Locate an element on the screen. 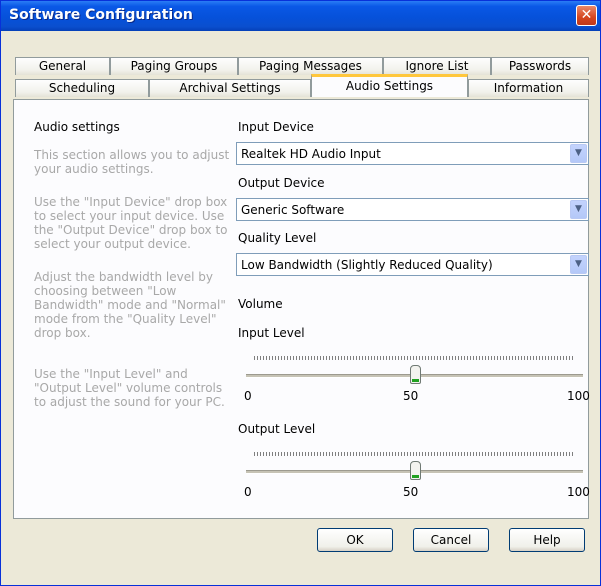 The width and height of the screenshot is (601, 586). ok-button: OK is located at coordinates (355, 540).